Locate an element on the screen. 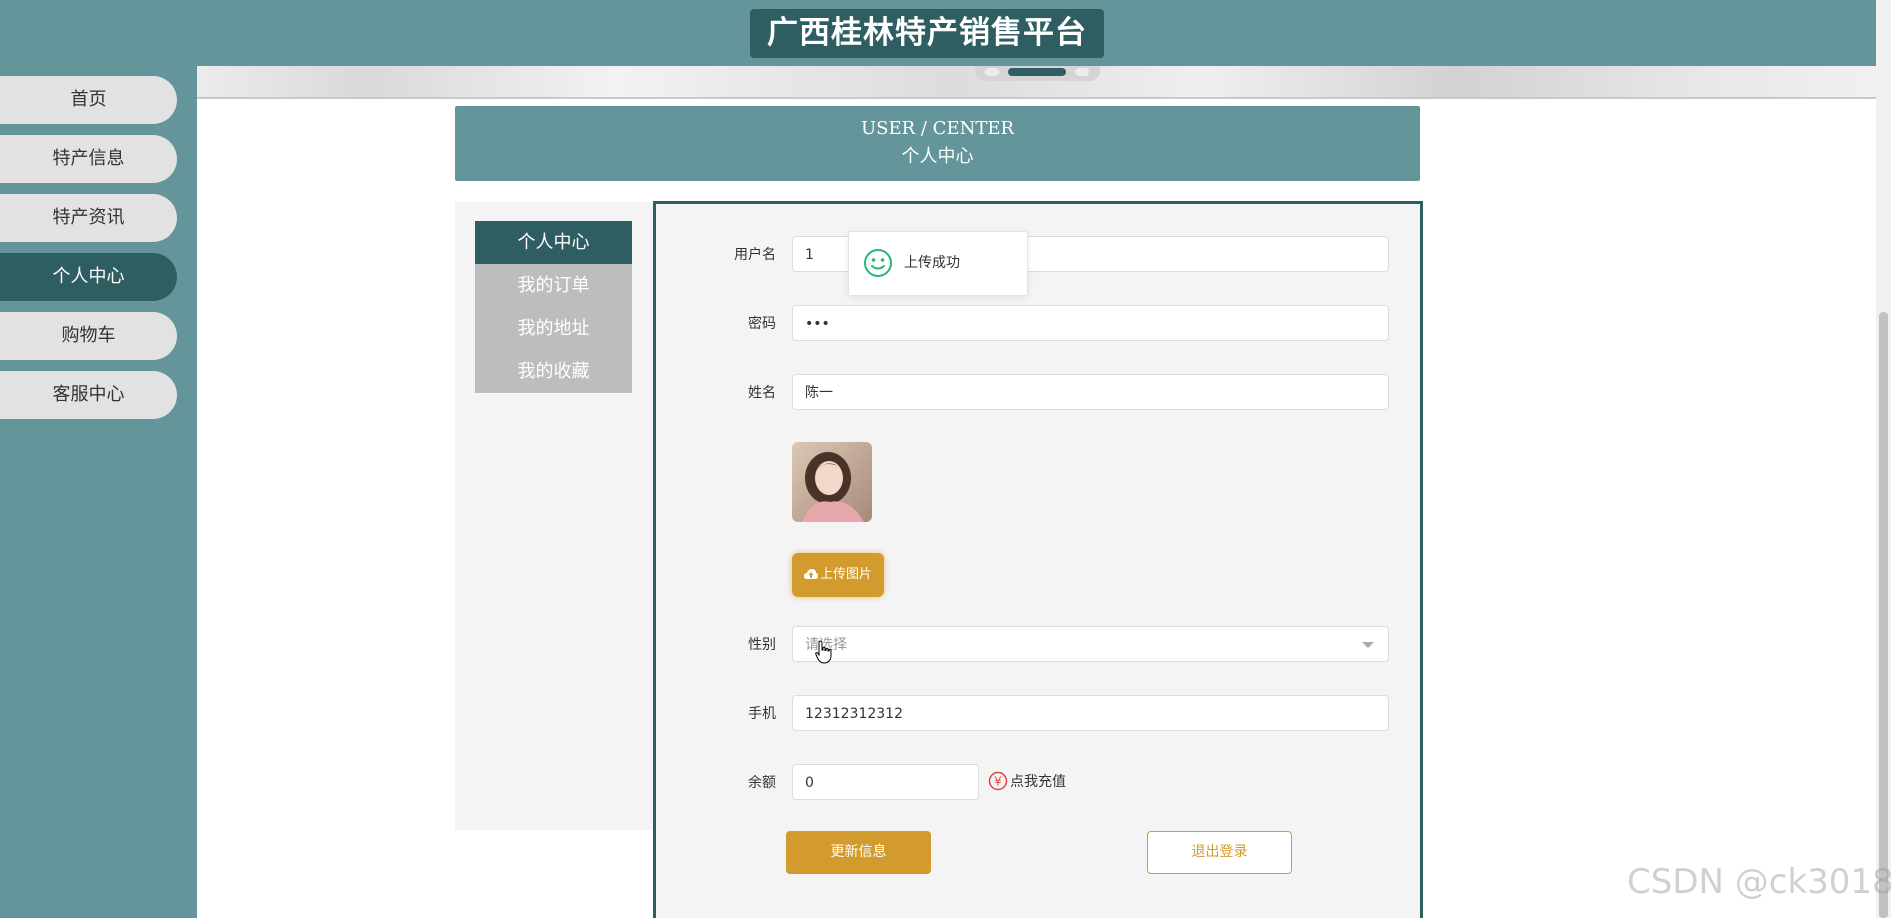 This screenshot has height=918, width=1891. carousel-indicators is located at coordinates (1037, 73).